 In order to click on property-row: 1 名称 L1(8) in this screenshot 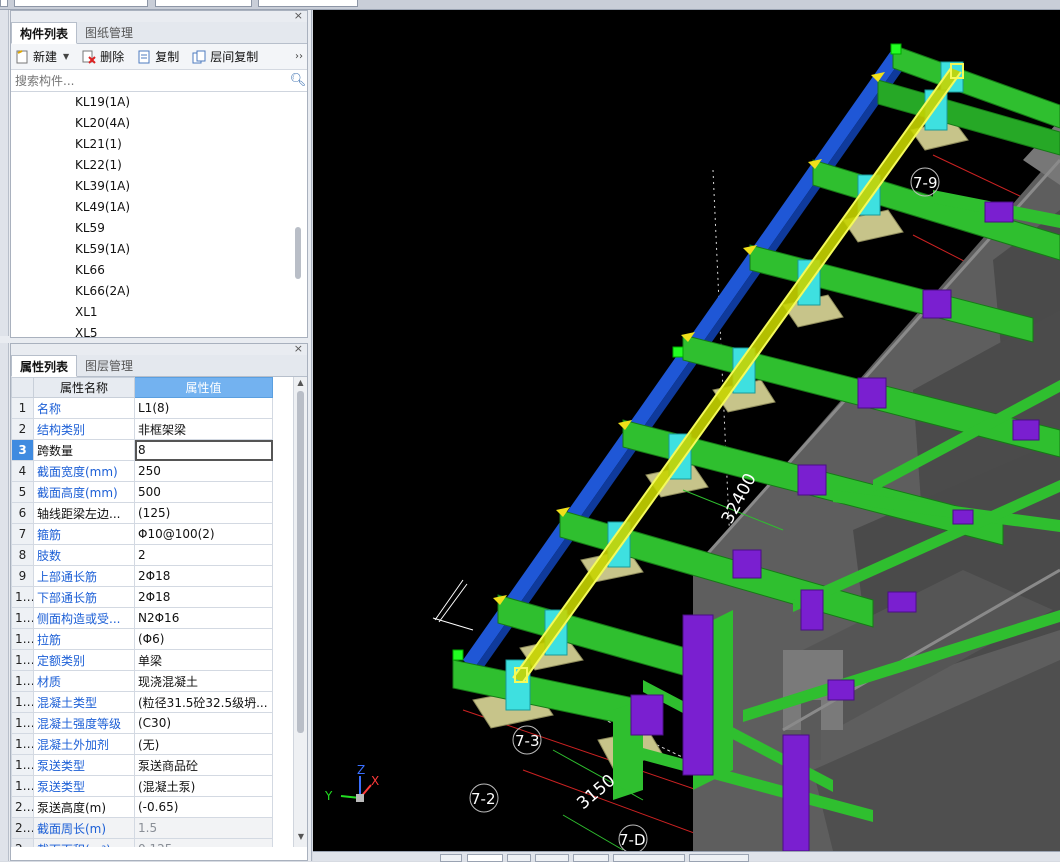, I will do `click(142, 408)`.